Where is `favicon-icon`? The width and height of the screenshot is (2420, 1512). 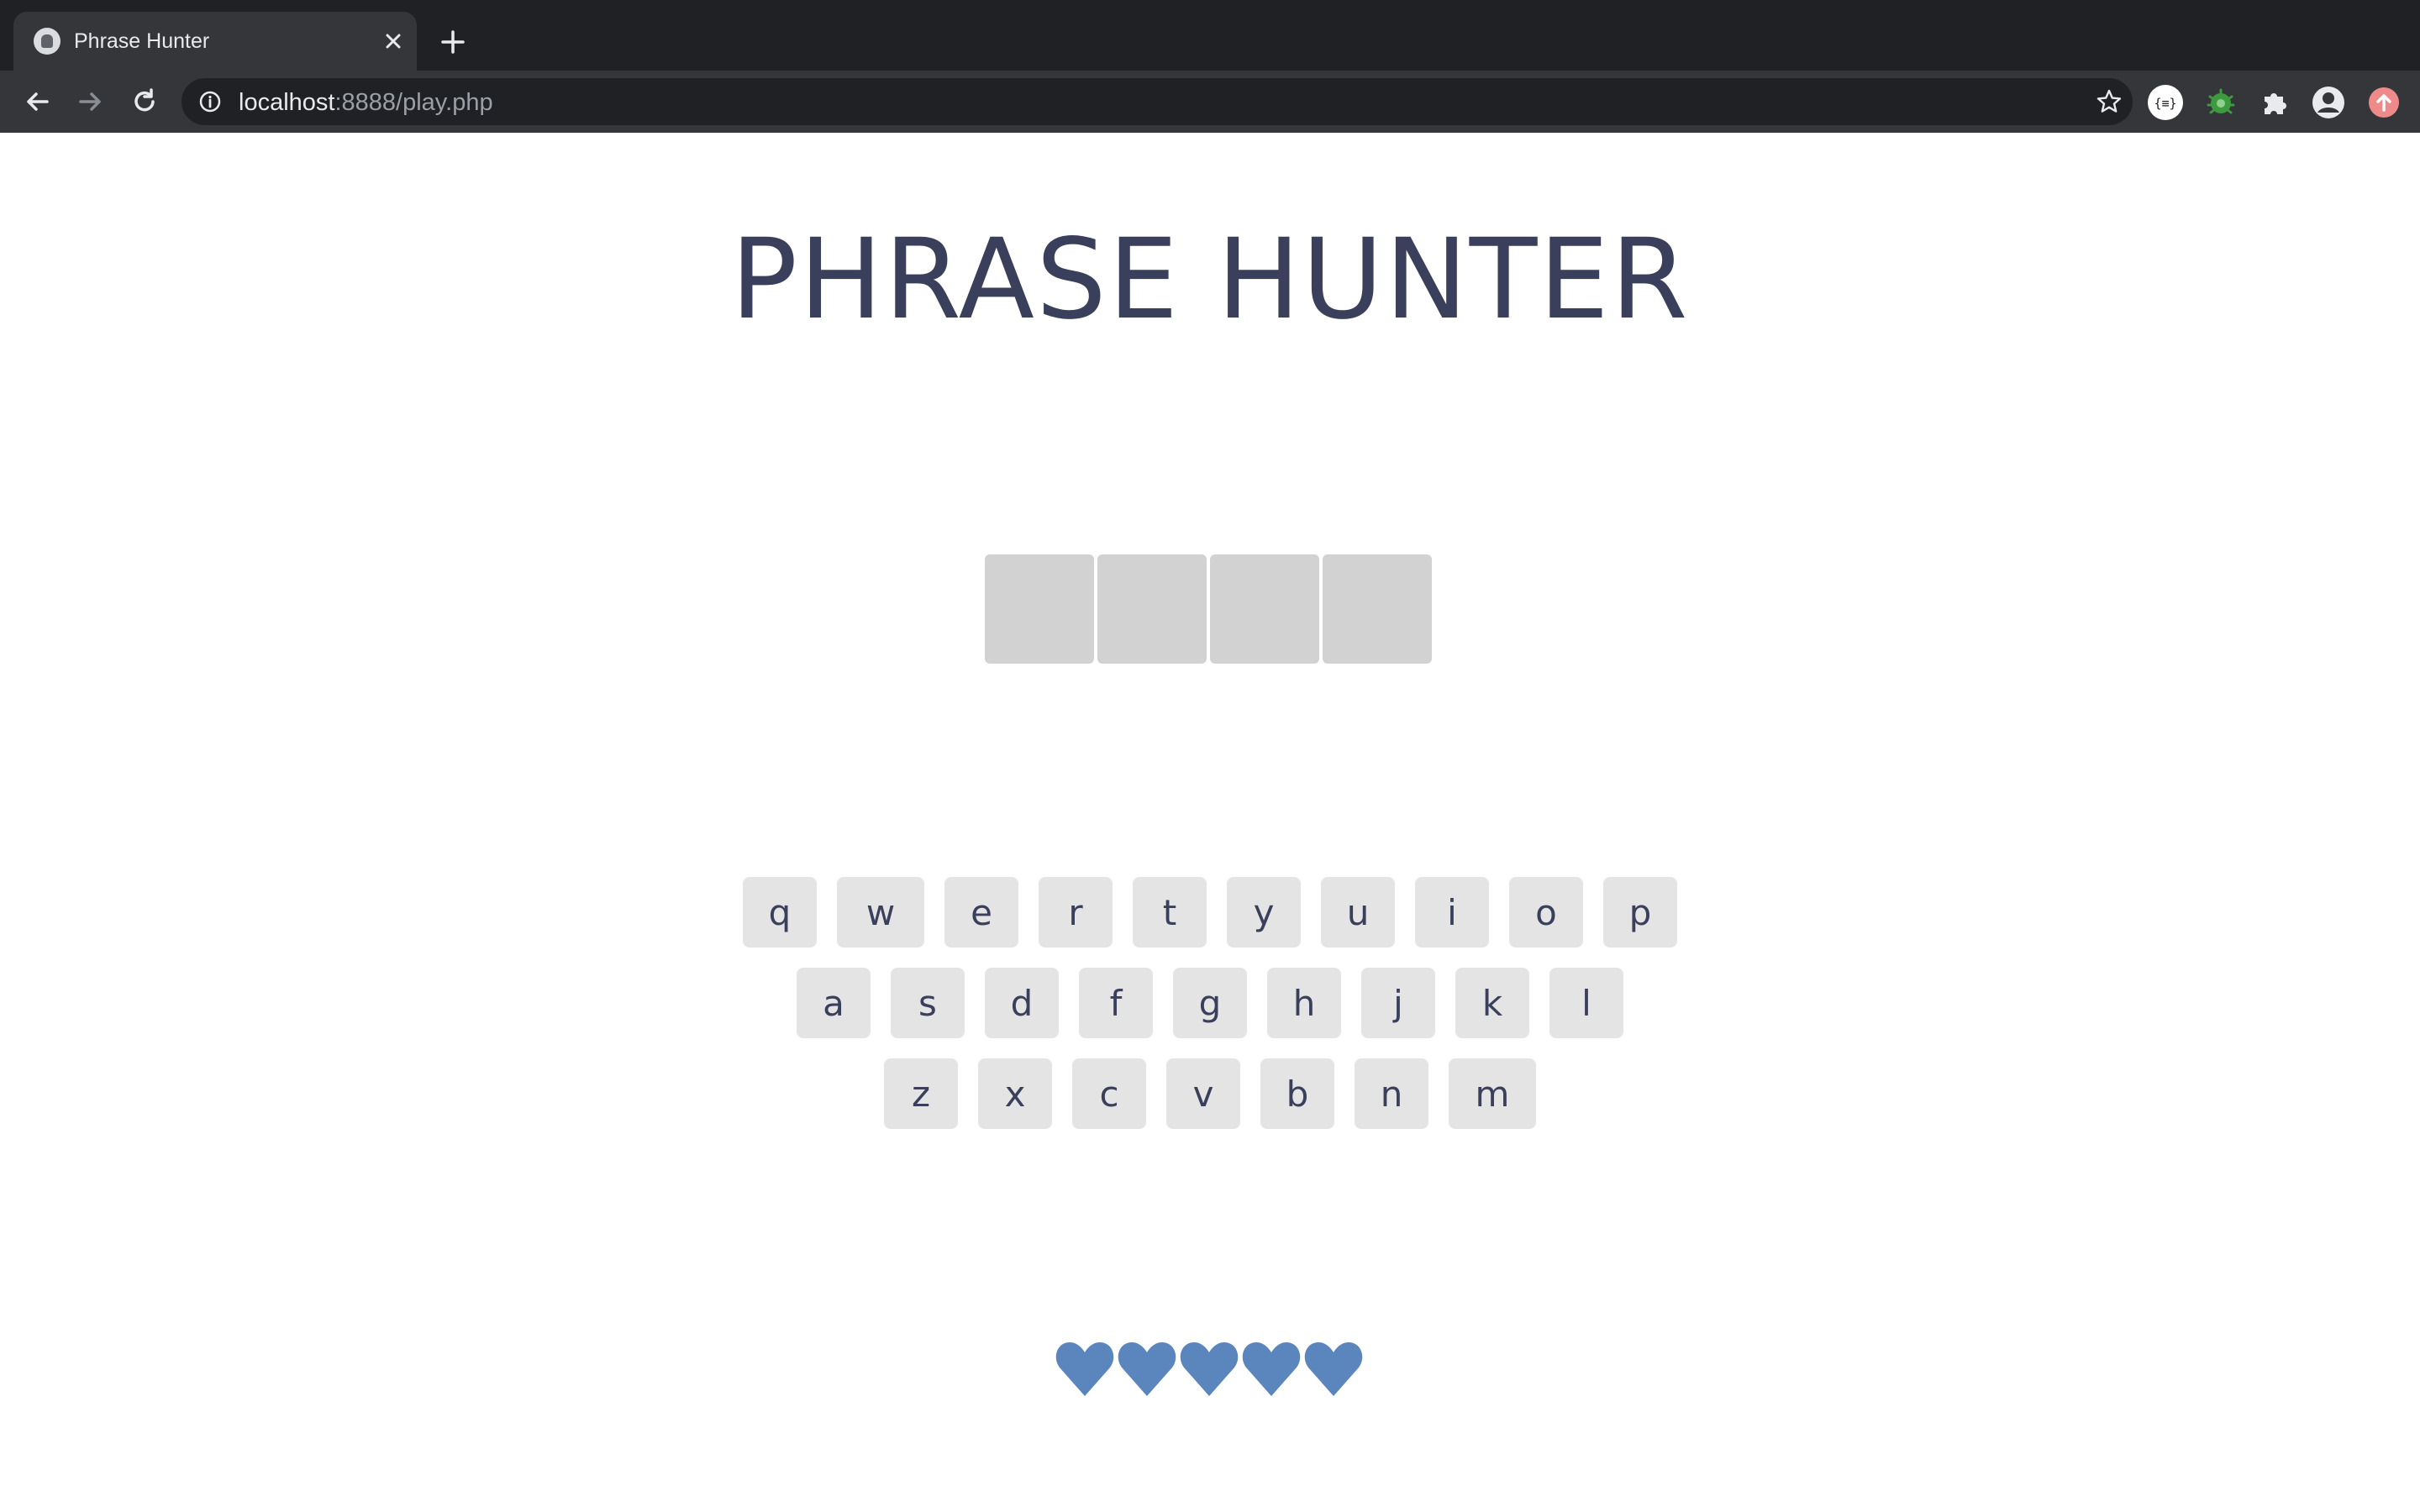
favicon-icon is located at coordinates (47, 41).